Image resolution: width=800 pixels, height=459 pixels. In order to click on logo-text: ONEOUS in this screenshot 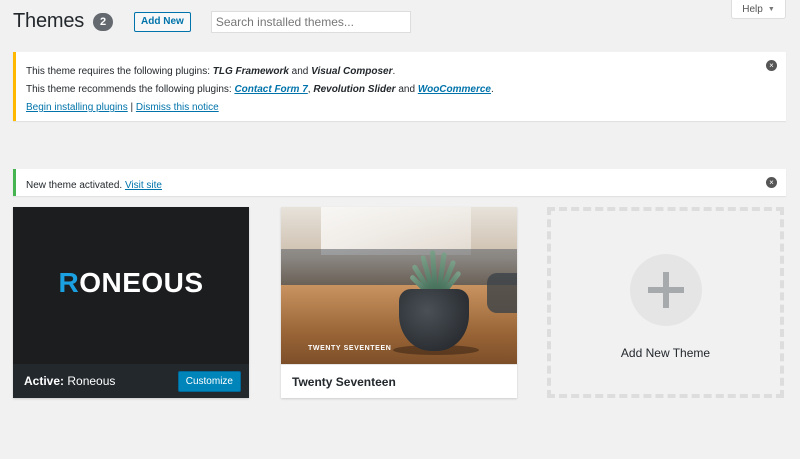, I will do `click(141, 282)`.